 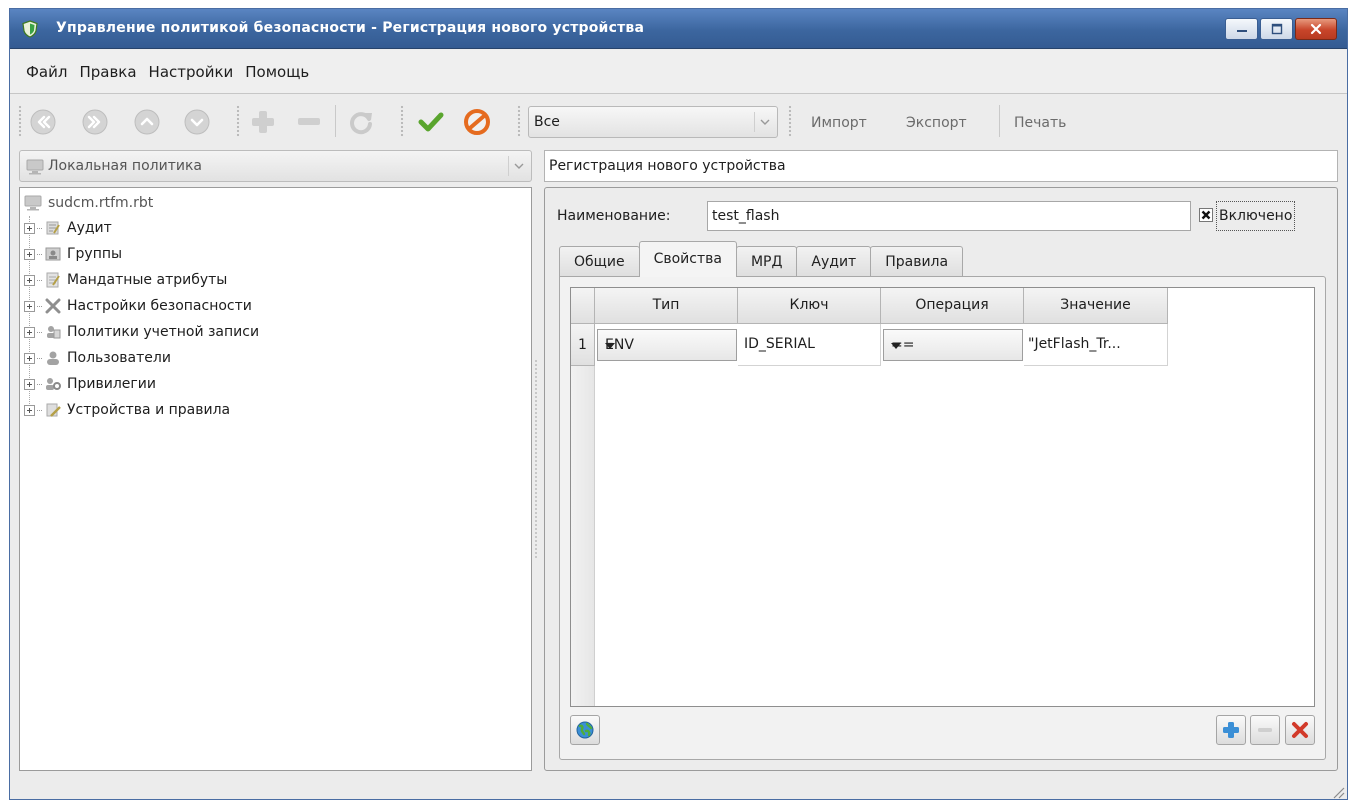 I want to click on name-input: test_flash, so click(x=949, y=216).